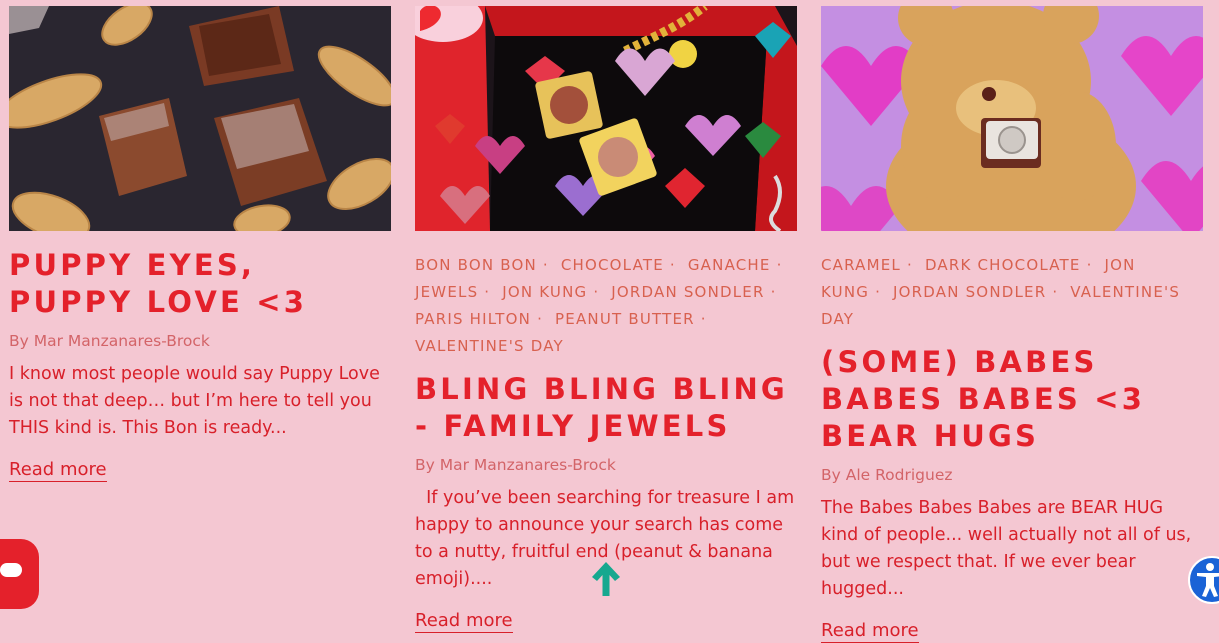  What do you see at coordinates (544, 292) in the screenshot?
I see `tag-jon-kung: JON KUNG` at bounding box center [544, 292].